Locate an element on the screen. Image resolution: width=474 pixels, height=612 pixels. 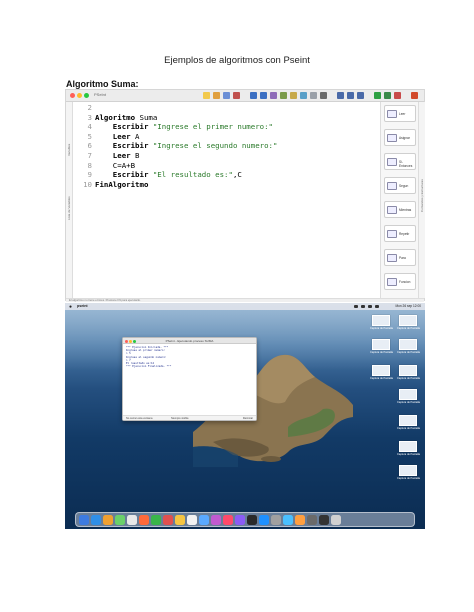
open-folder-icon is located at coordinates (216, 95).